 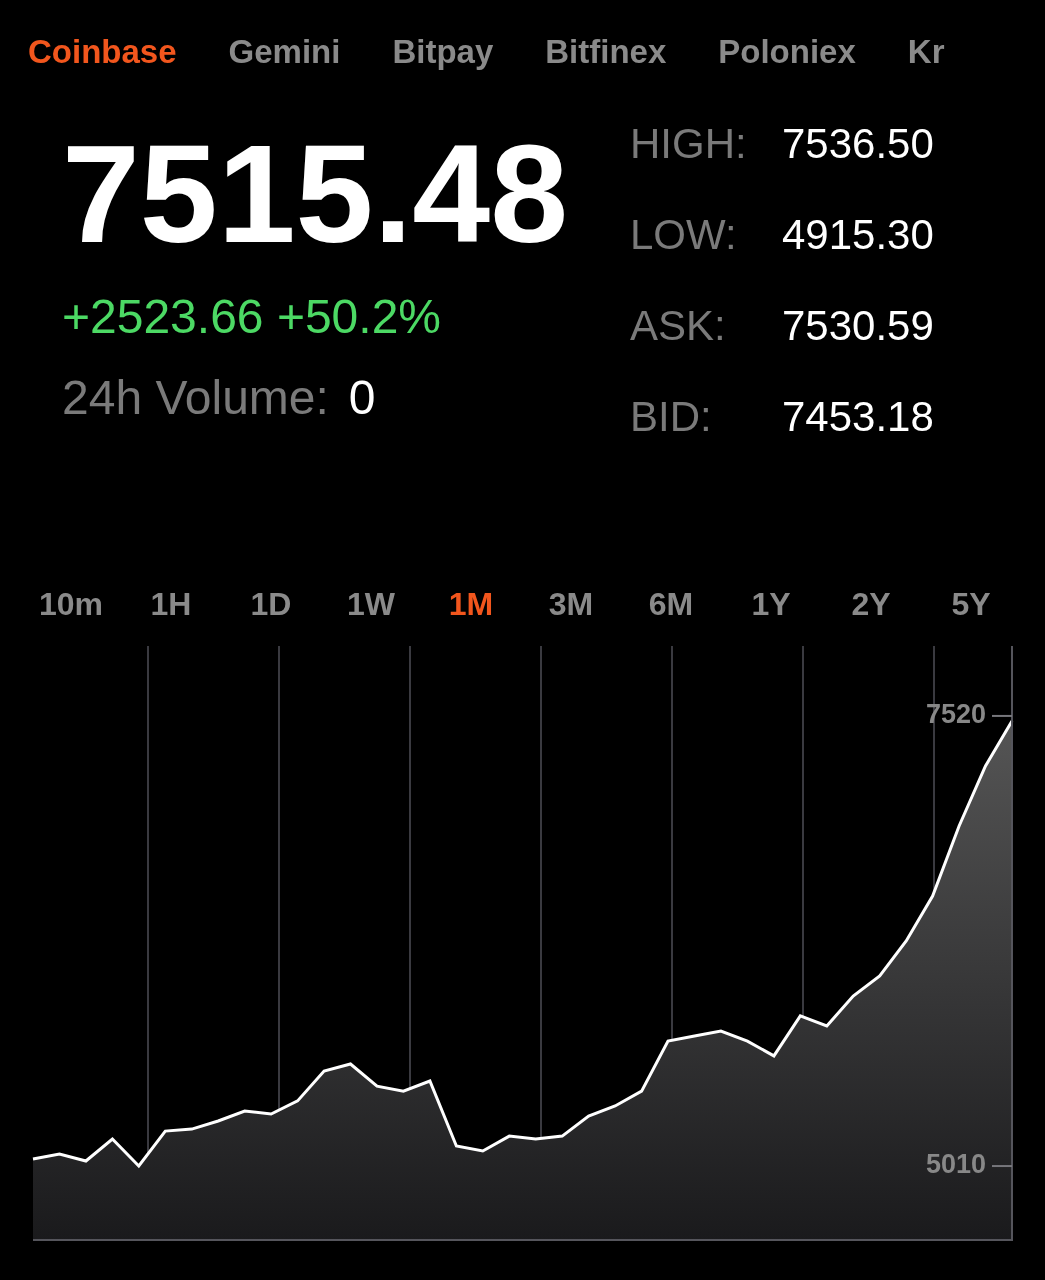 What do you see at coordinates (689, 144) in the screenshot?
I see `stat-label: HIGH:` at bounding box center [689, 144].